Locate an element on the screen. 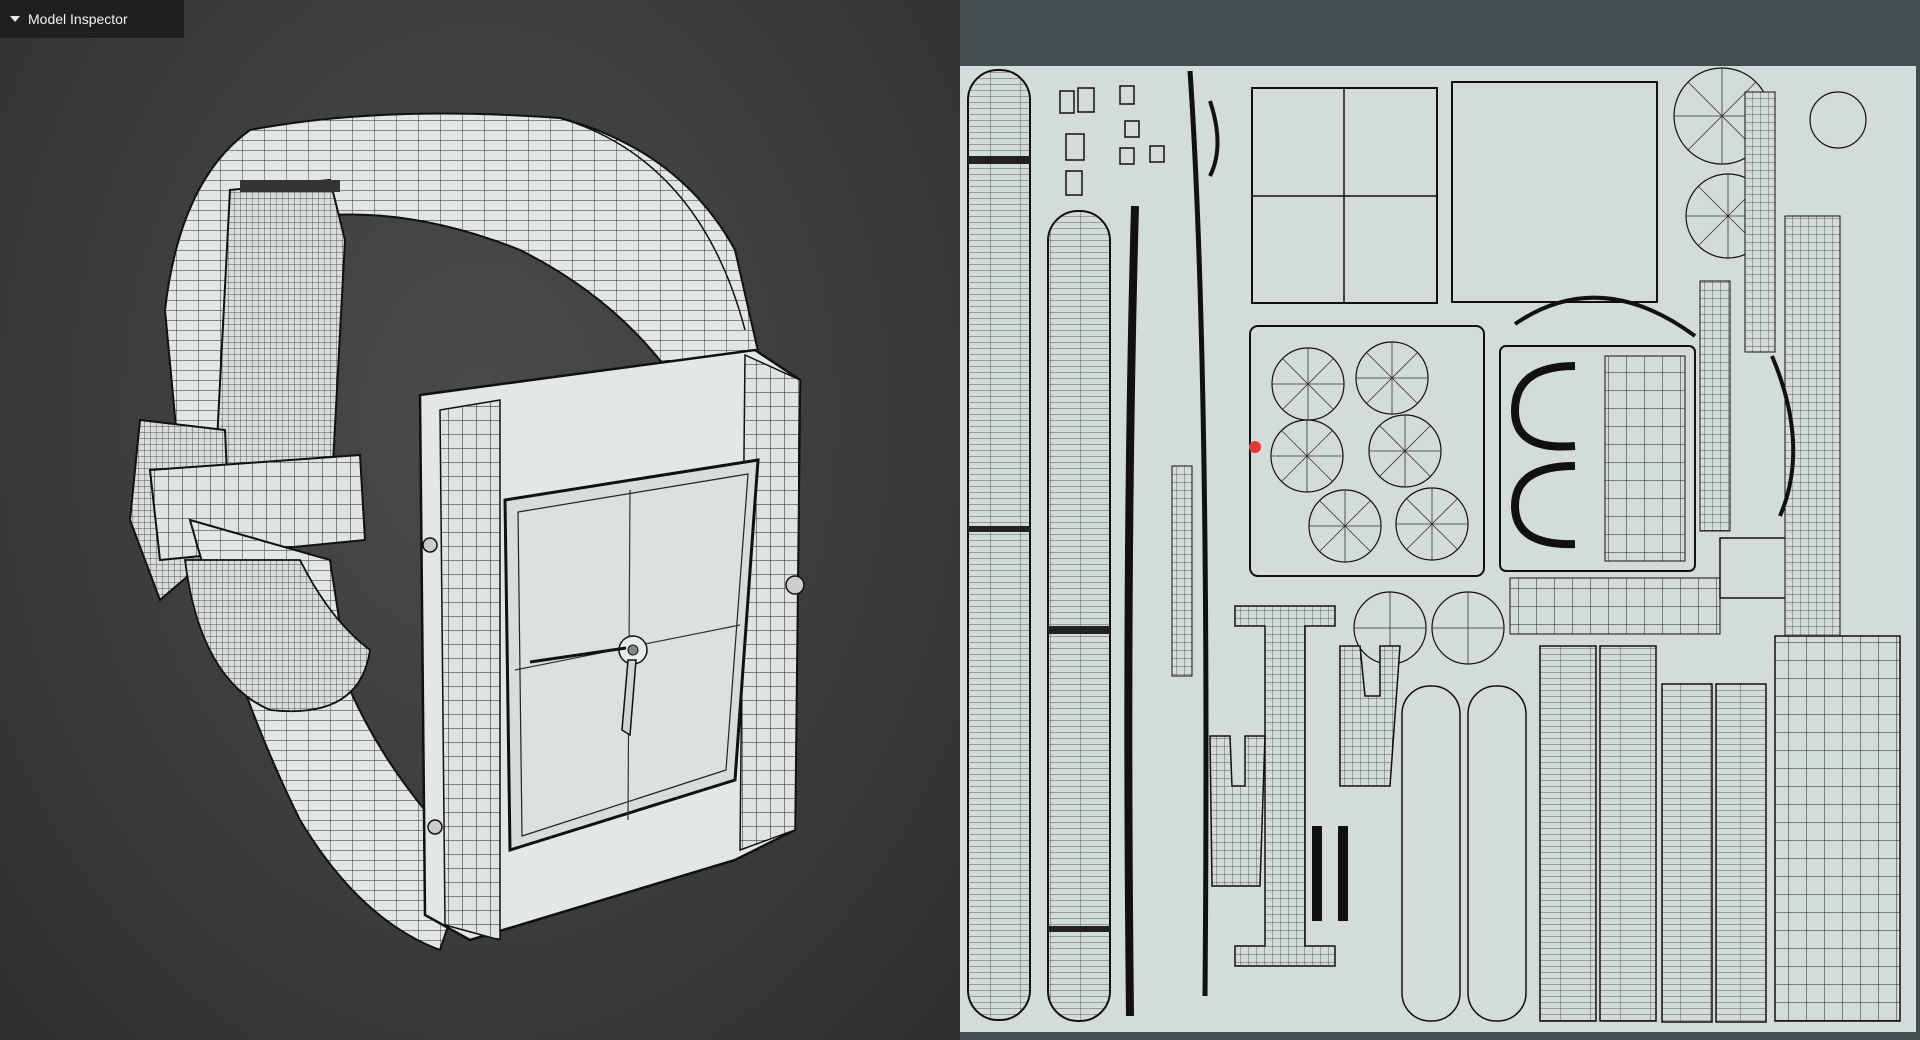  uv-cursor-marker is located at coordinates (1255, 447).